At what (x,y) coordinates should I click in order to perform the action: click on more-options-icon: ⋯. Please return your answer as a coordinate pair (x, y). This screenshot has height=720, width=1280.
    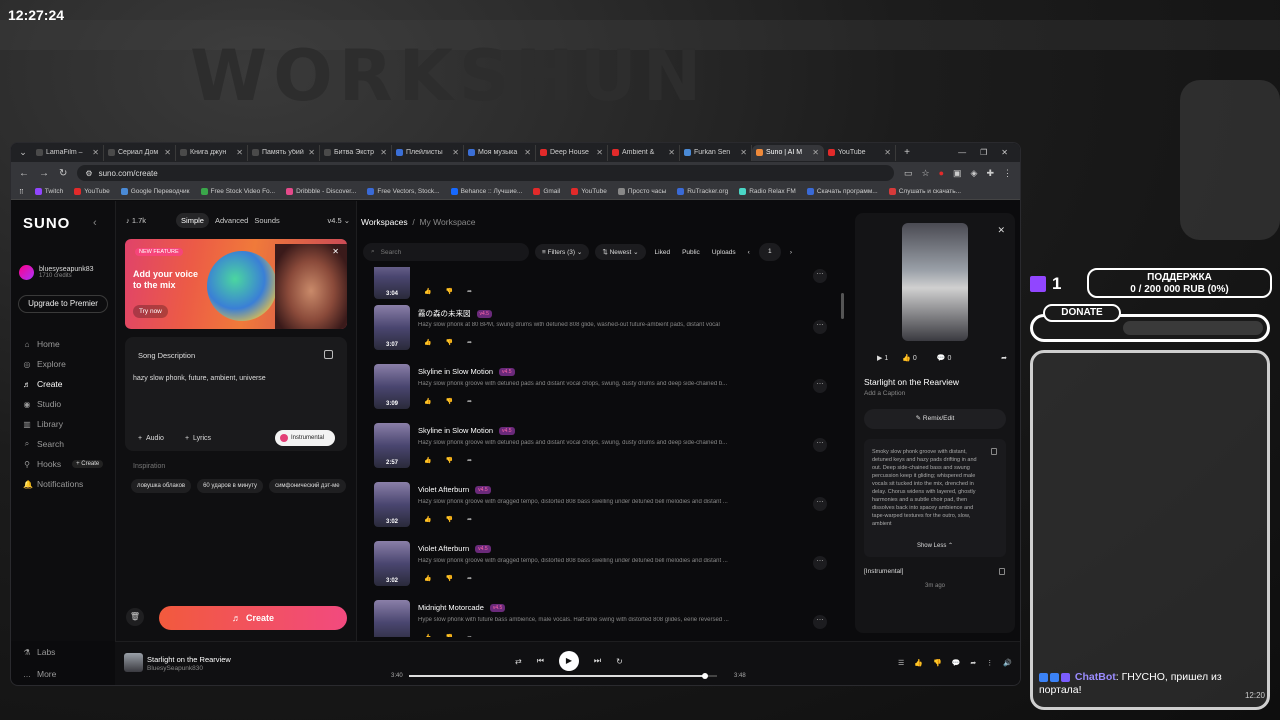
    Looking at the image, I should click on (820, 563).